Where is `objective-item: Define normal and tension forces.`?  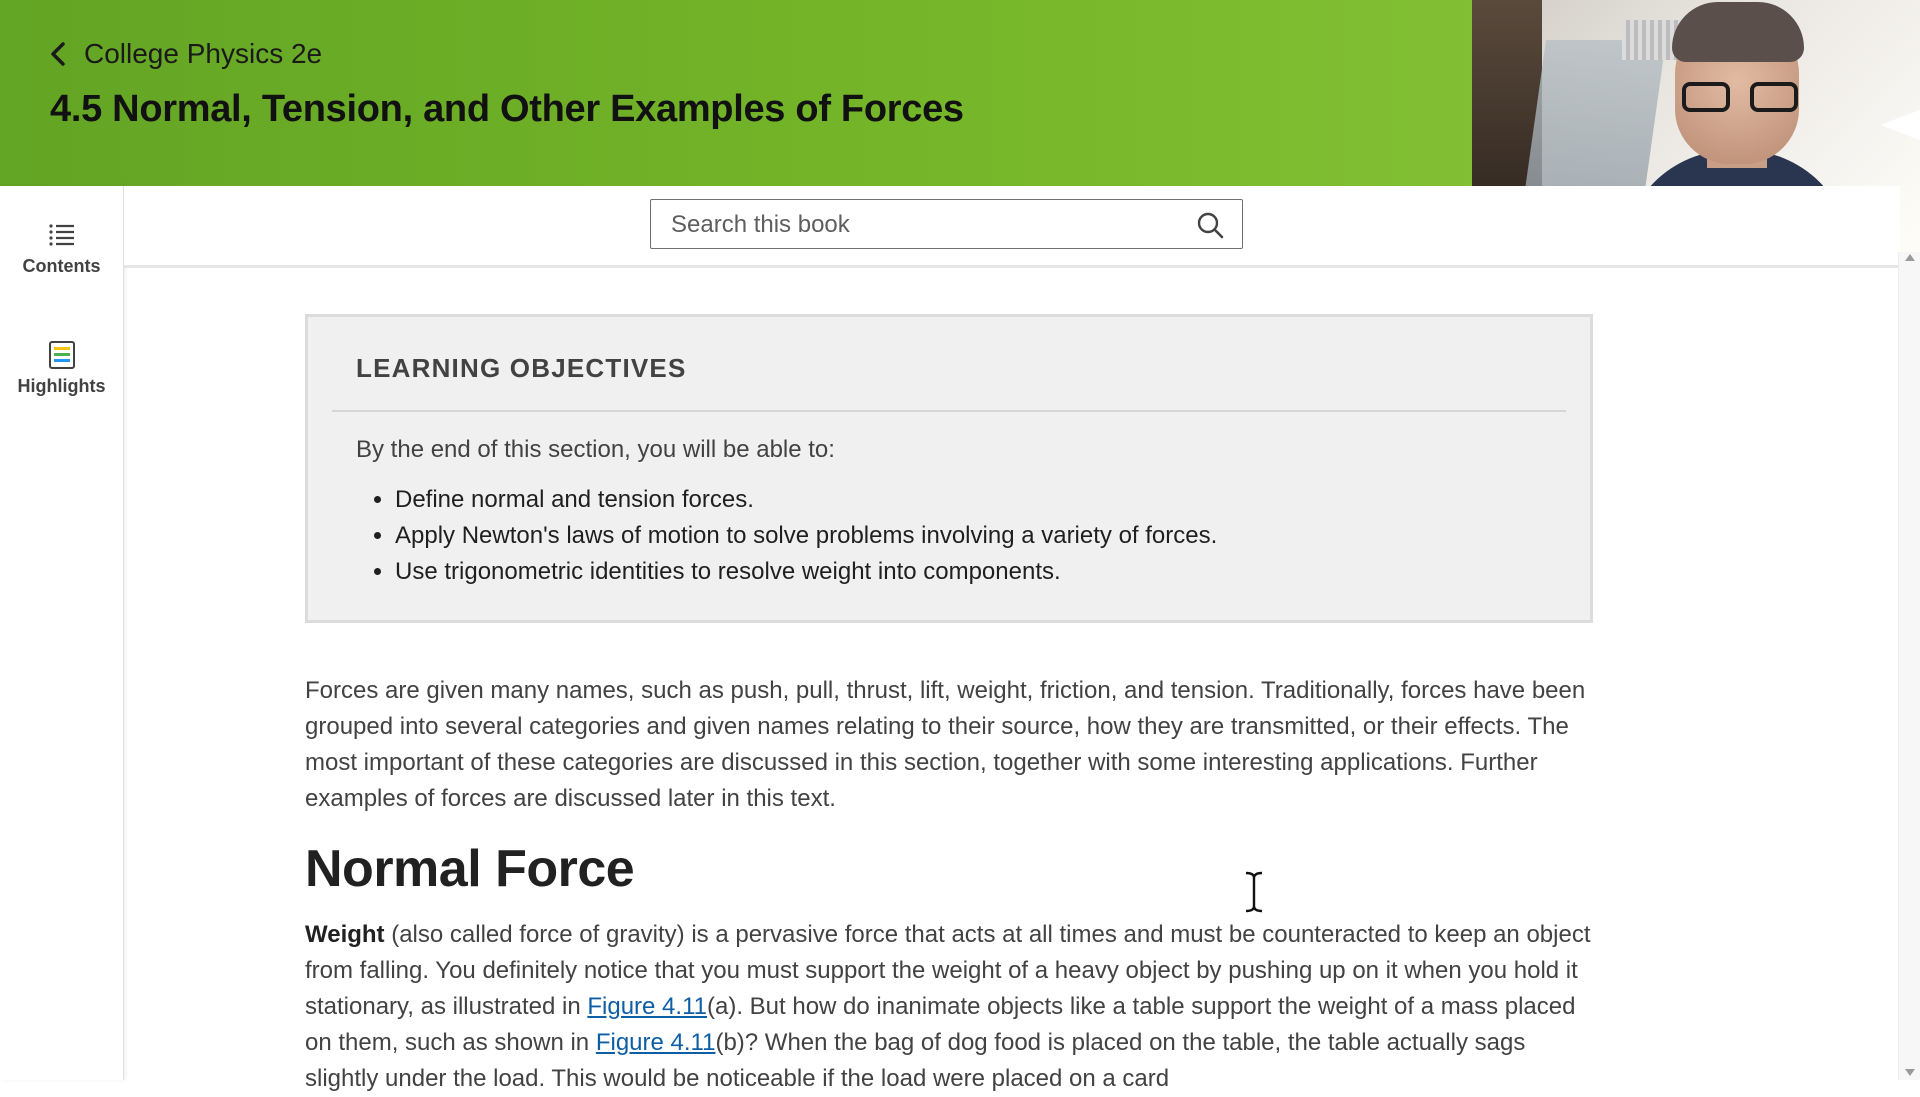
objective-item: Define normal and tension forces. is located at coordinates (980, 500).